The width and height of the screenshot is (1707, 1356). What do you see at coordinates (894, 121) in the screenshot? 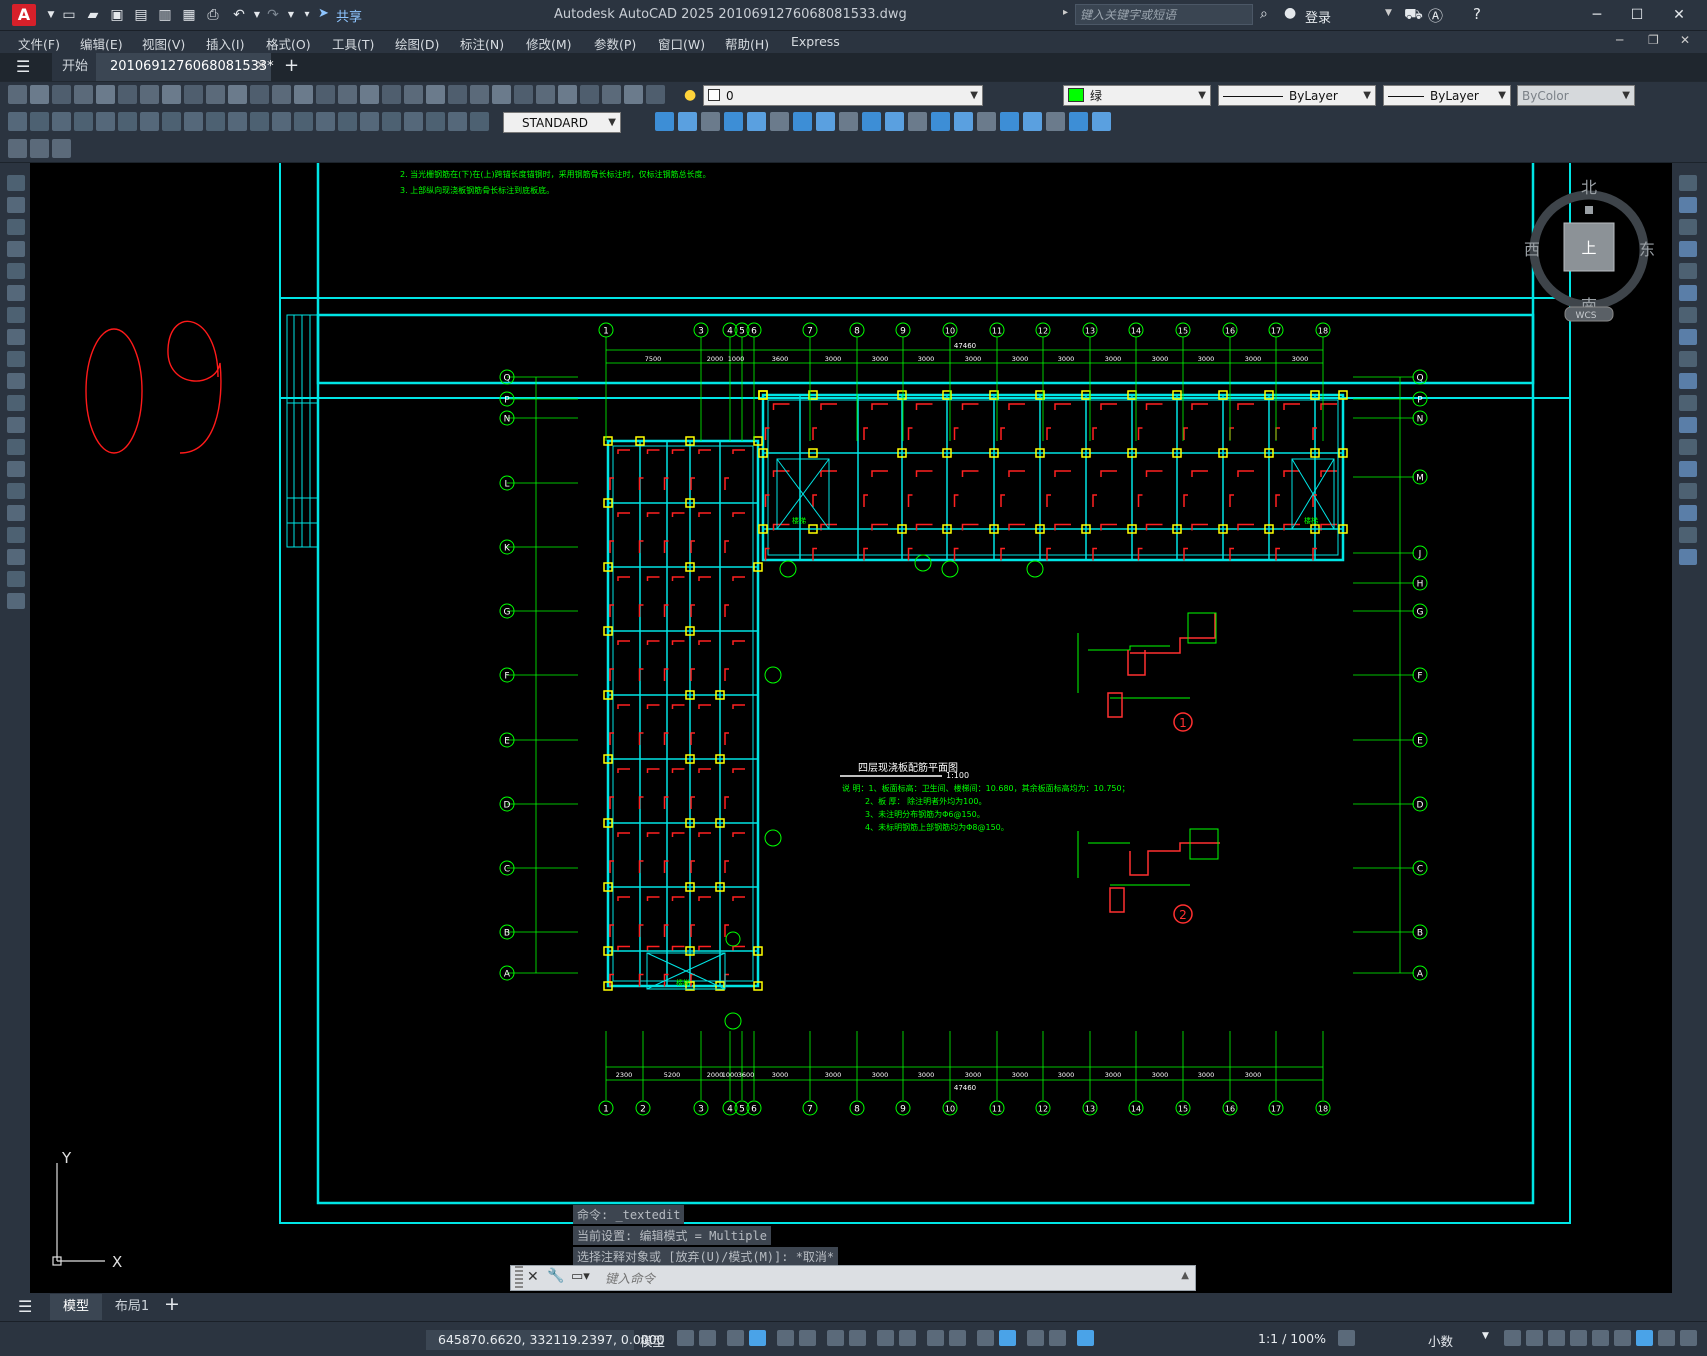
I see `solid-tool-10-icon` at bounding box center [894, 121].